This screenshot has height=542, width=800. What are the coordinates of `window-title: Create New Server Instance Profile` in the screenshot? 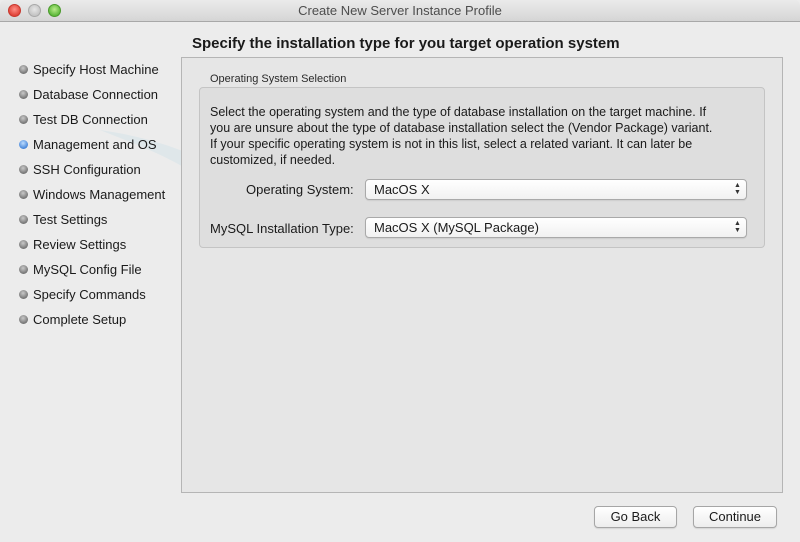 It's located at (400, 10).